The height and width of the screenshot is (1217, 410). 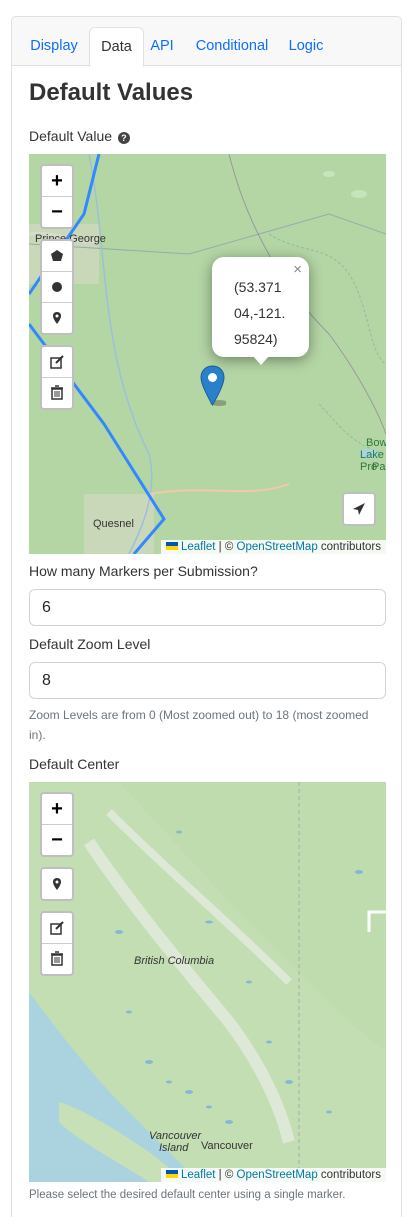 What do you see at coordinates (213, 386) in the screenshot?
I see `marker-pin-icon` at bounding box center [213, 386].